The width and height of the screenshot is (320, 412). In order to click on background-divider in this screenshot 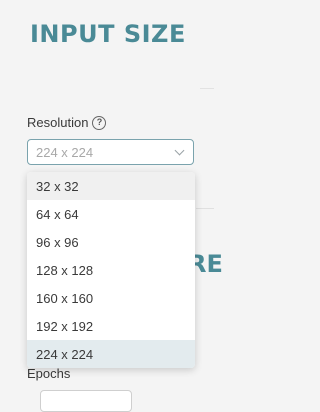, I will do `click(205, 208)`.